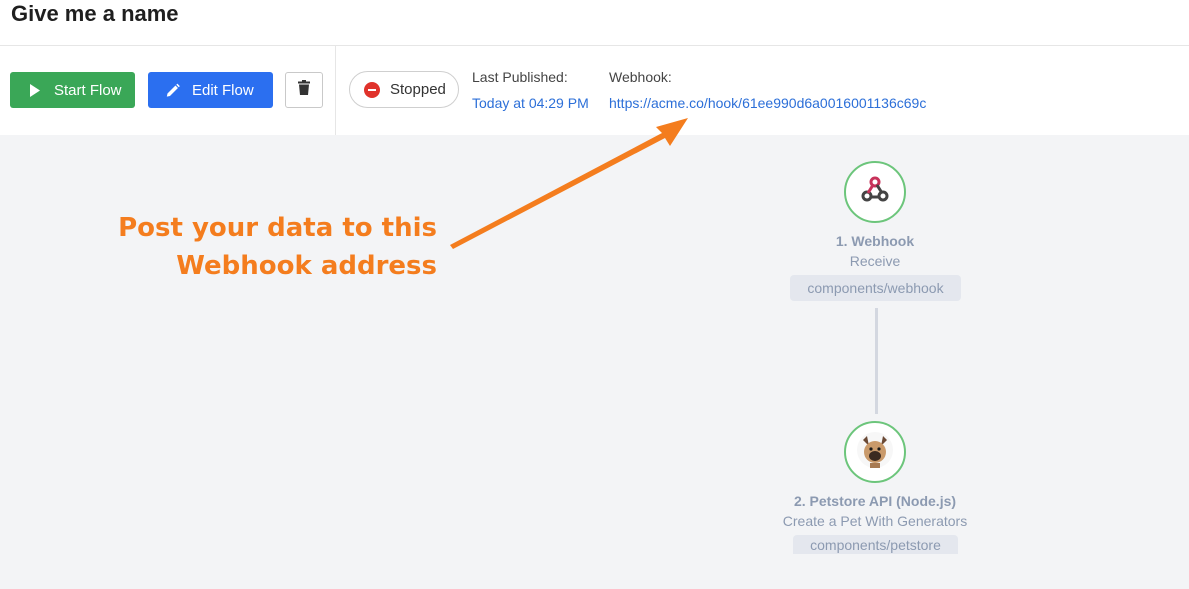 The height and width of the screenshot is (589, 1189). Describe the element at coordinates (875, 544) in the screenshot. I see `node-tag: components/petstore` at that location.